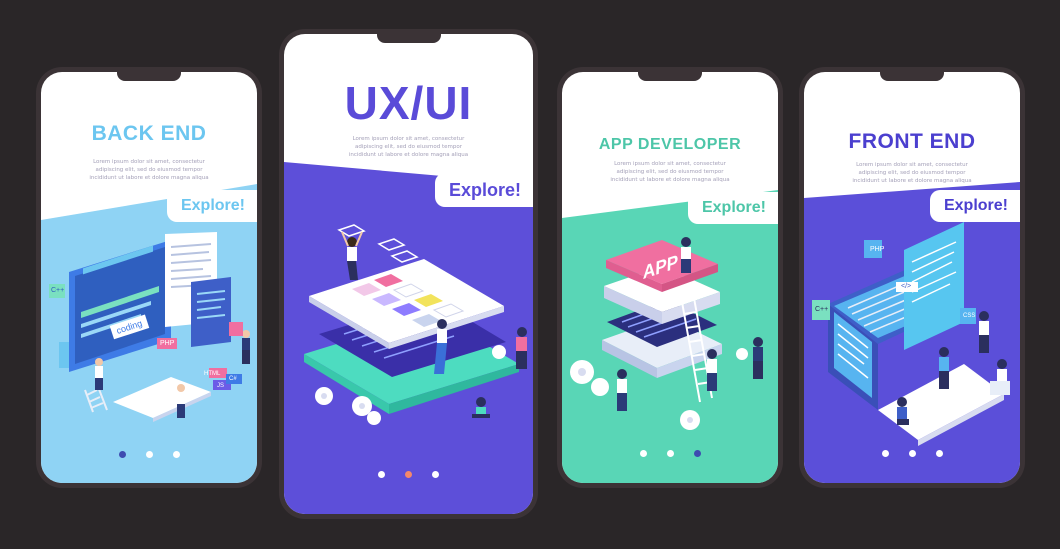 This screenshot has height=549, width=1060. What do you see at coordinates (670, 336) in the screenshot?
I see `app-developer-background` at bounding box center [670, 336].